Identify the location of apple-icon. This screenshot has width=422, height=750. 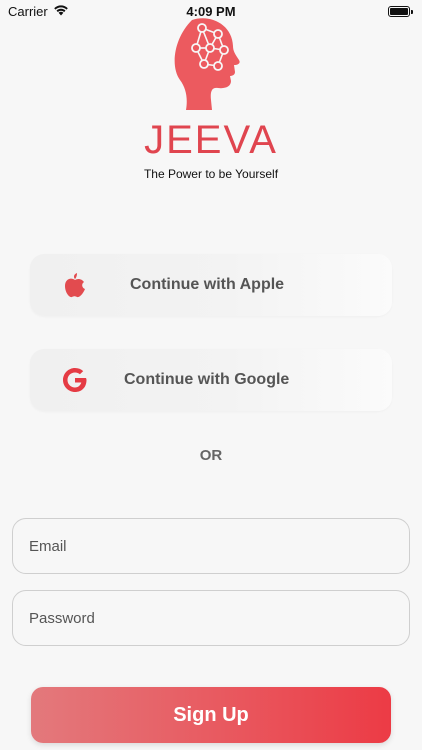
(75, 285).